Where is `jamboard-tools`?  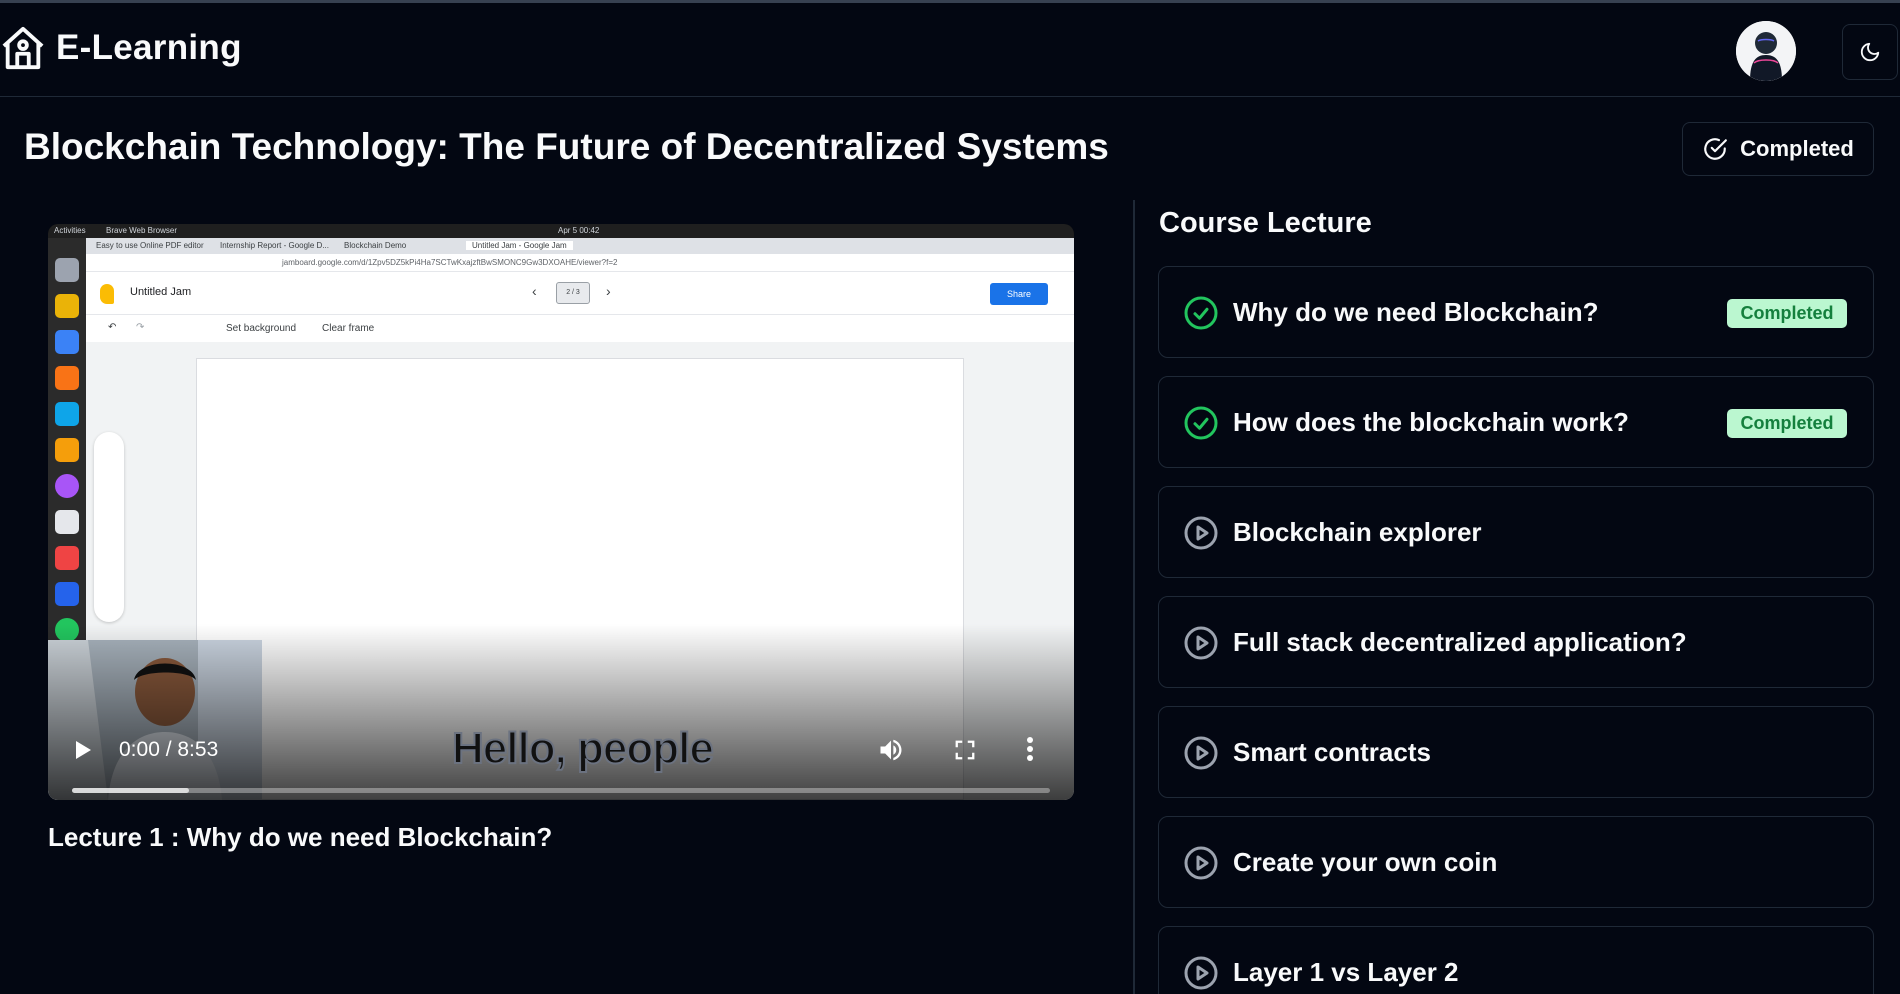
jamboard-tools is located at coordinates (109, 527).